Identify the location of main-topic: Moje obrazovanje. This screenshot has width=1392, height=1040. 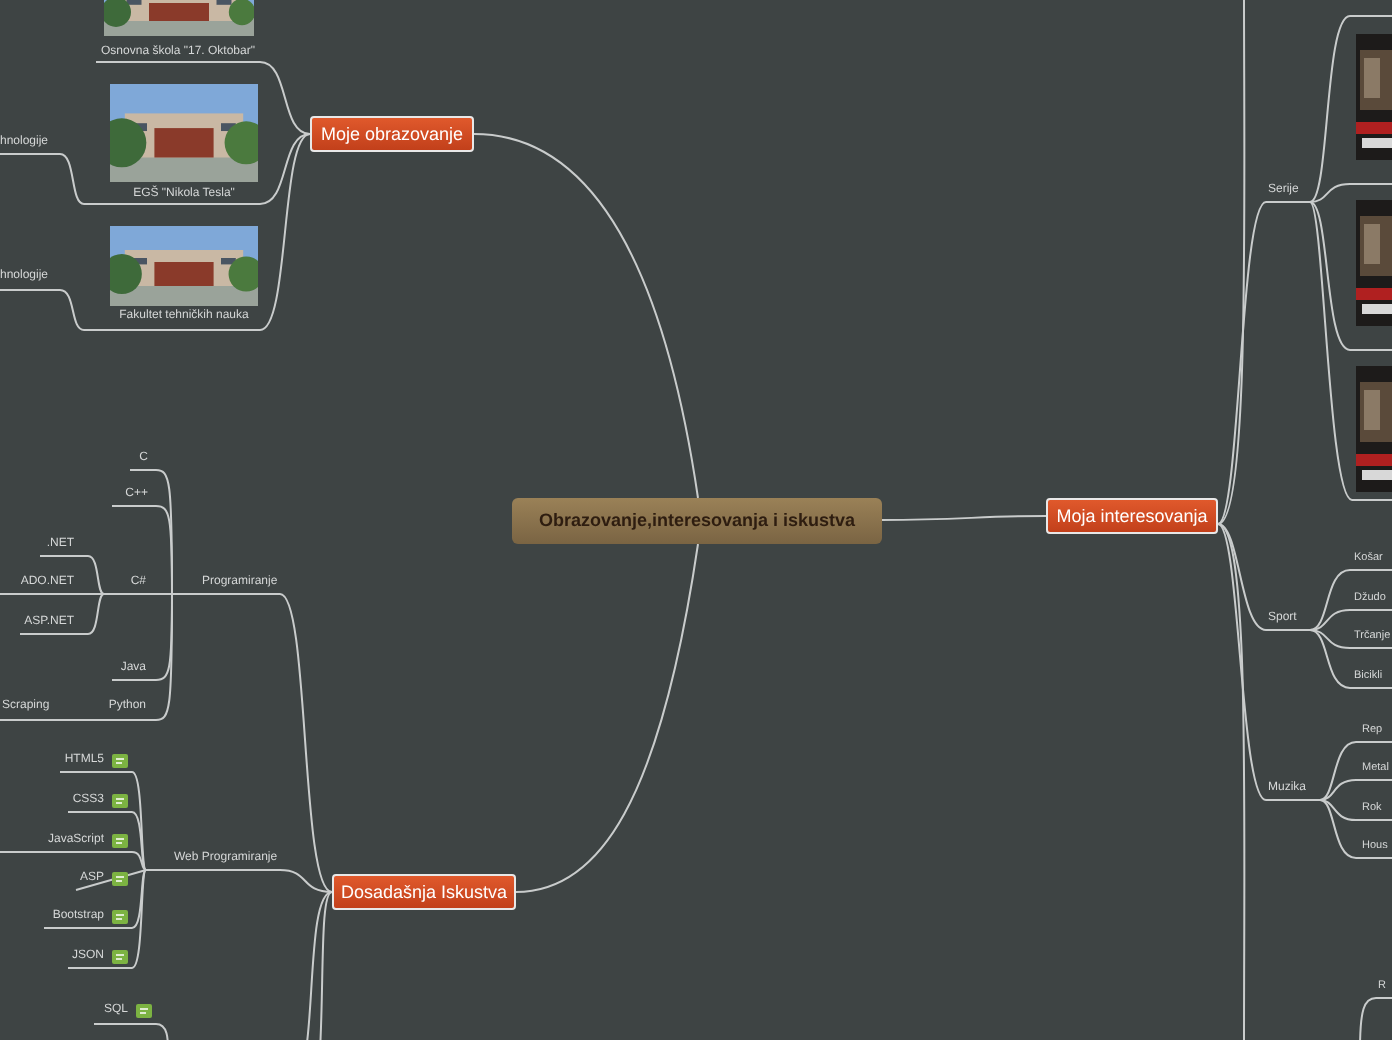
(392, 134).